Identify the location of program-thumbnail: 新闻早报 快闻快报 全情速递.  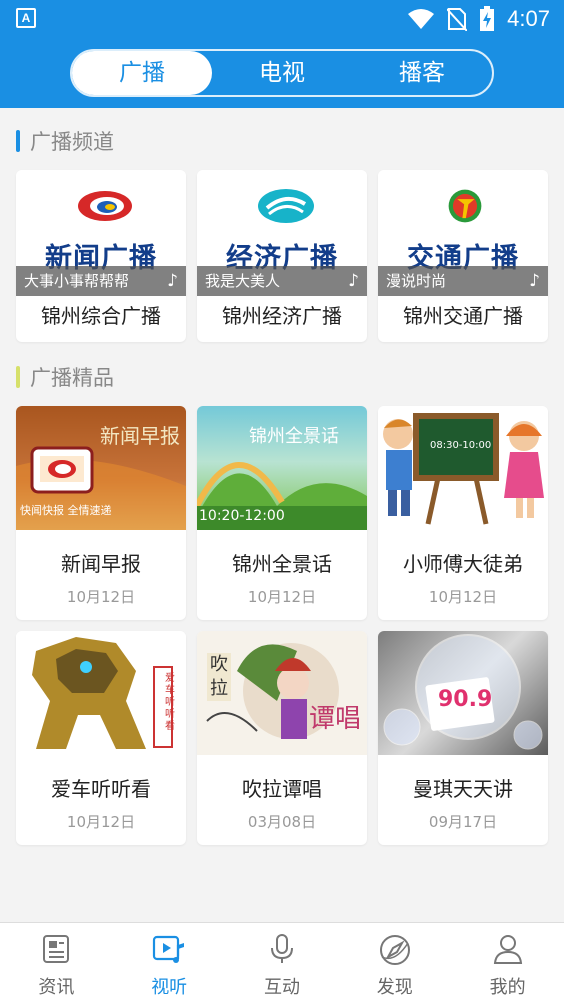
(101, 468).